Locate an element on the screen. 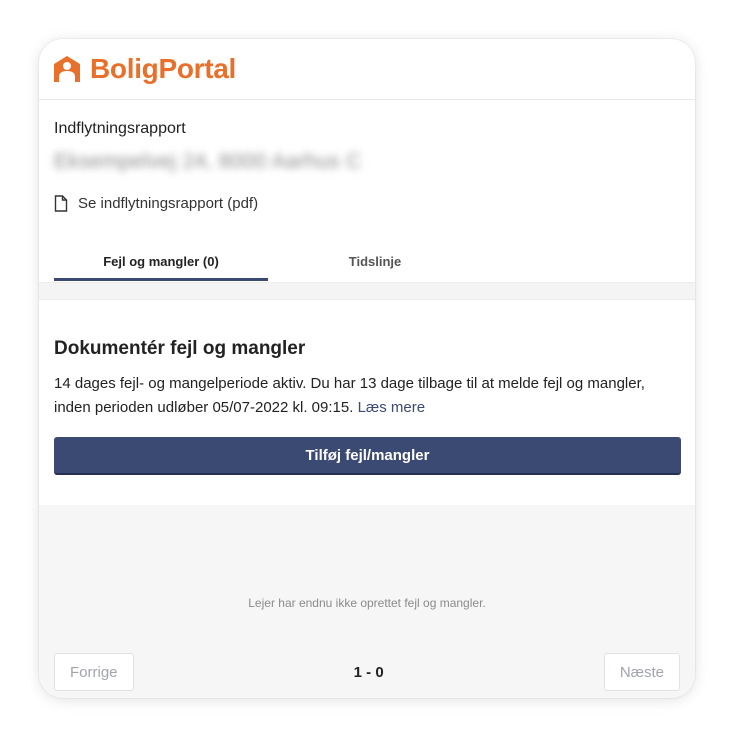 The image size is (734, 737). pdf-link: Se indflytningsrapport (pdf) is located at coordinates (156, 203).